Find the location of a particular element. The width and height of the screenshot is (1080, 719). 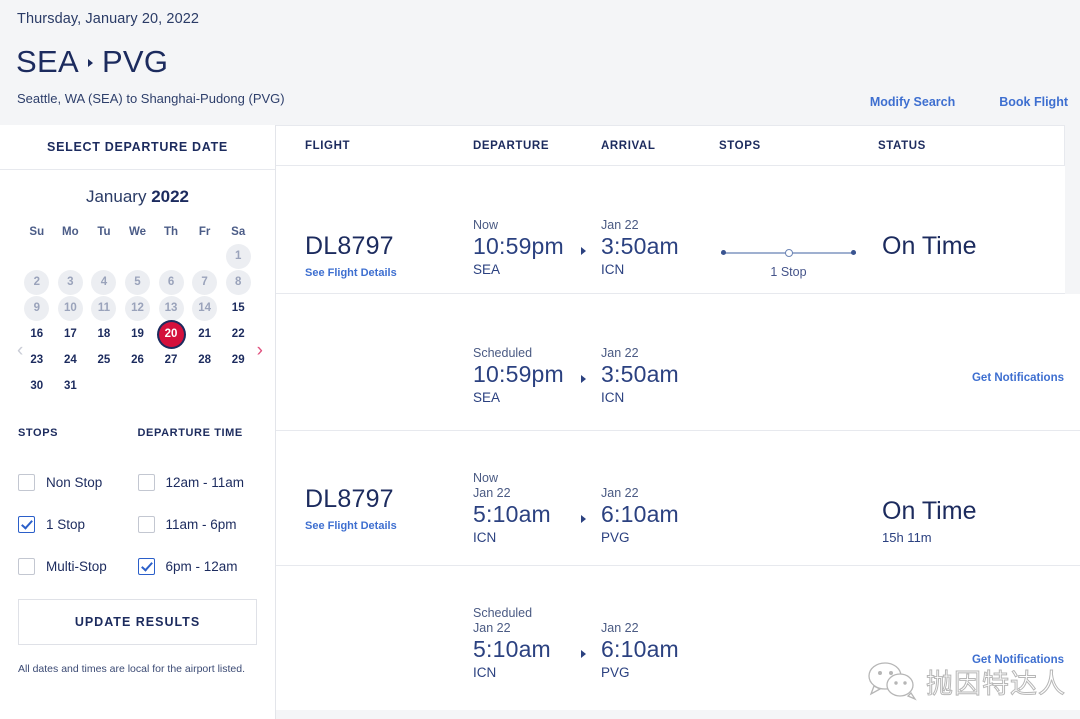

arrival-cell: Jan 22 6:10am PVG is located at coordinates (640, 650).